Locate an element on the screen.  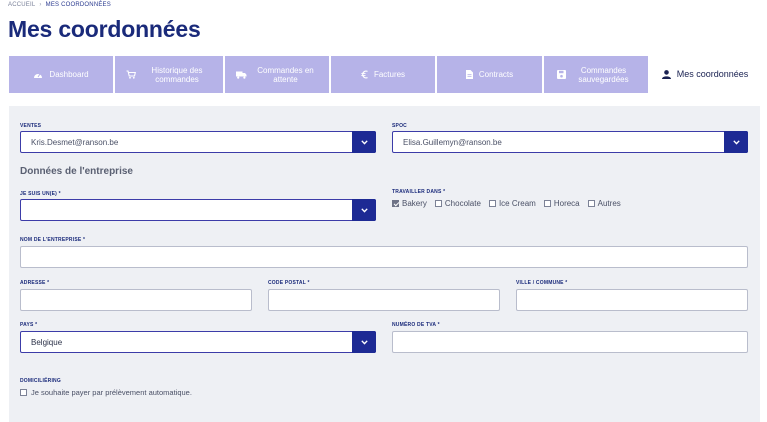
tab-contracts: Contracts is located at coordinates (489, 74).